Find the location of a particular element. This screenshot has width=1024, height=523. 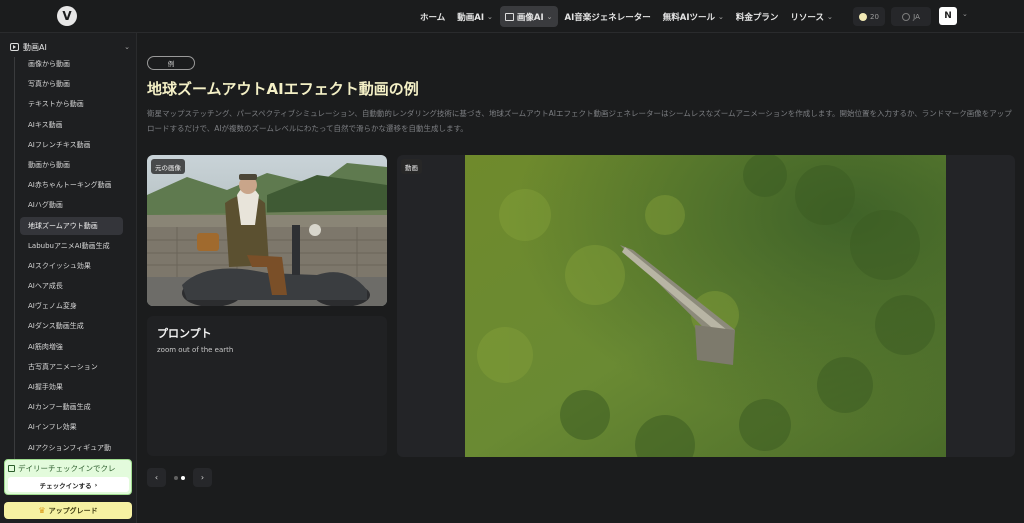

language-selector: JA is located at coordinates (911, 16).